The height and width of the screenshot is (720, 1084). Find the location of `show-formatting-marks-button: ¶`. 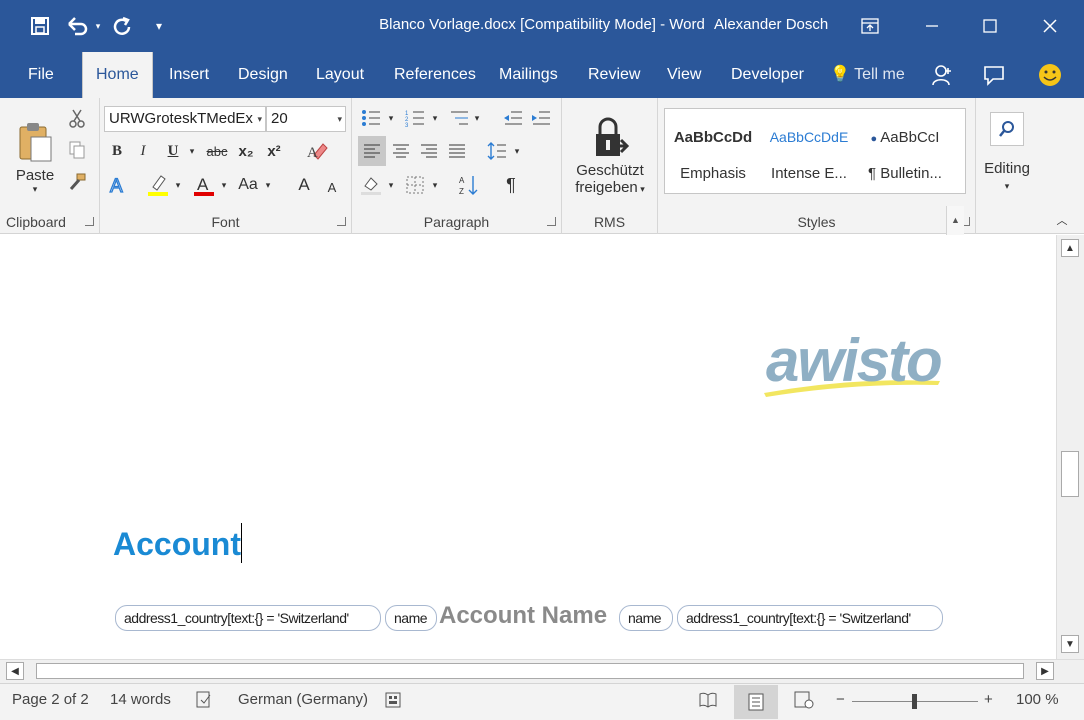

show-formatting-marks-button: ¶ is located at coordinates (511, 185).